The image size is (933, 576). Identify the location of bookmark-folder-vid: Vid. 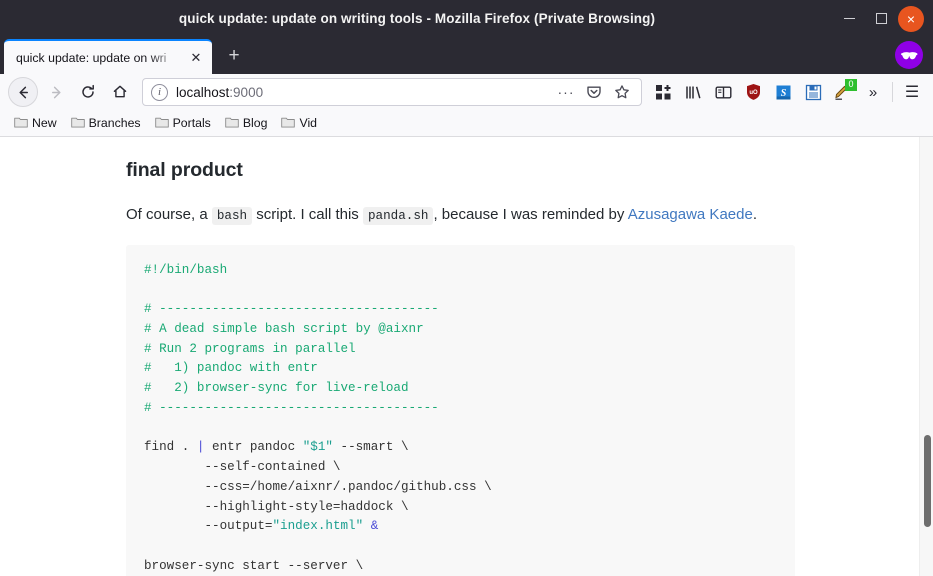
(299, 123).